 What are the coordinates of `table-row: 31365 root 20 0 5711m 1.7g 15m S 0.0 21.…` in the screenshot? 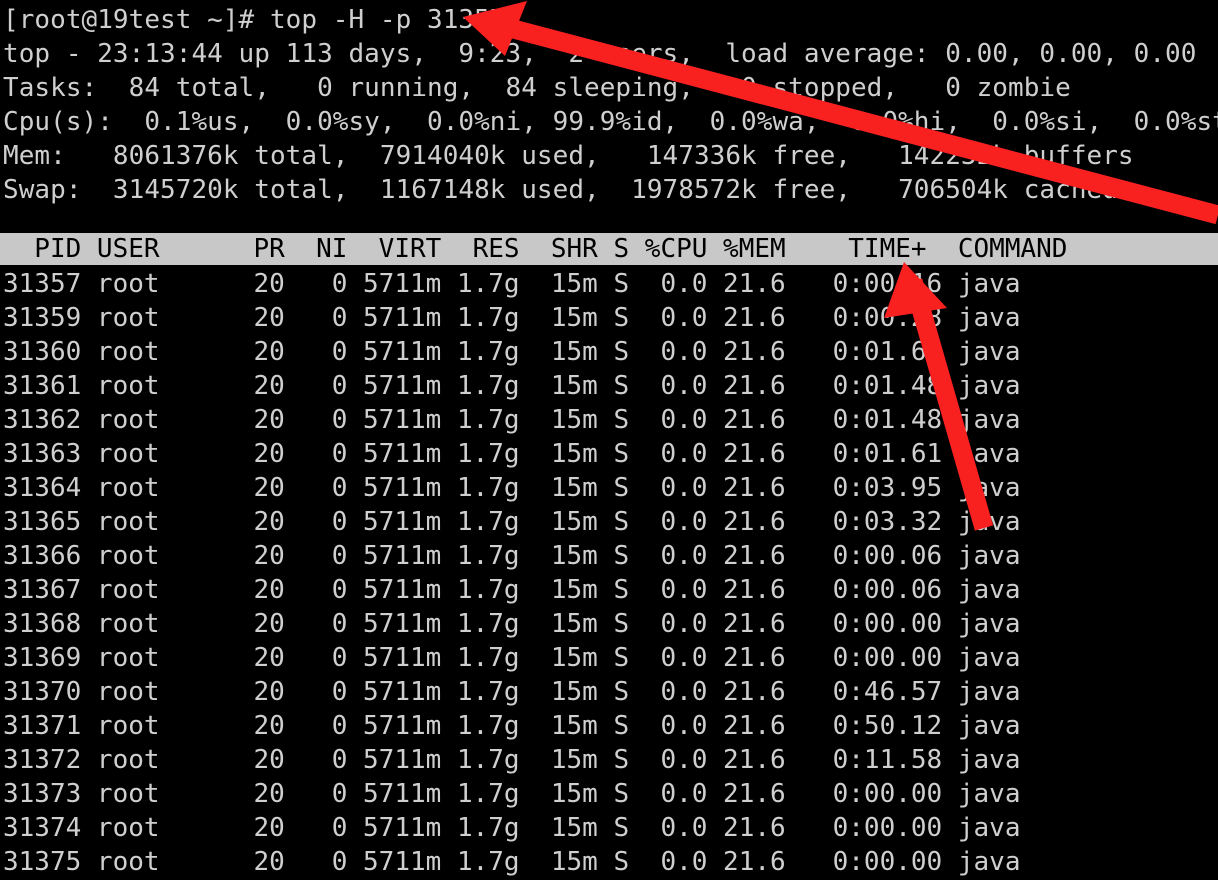 It's located at (512, 522).